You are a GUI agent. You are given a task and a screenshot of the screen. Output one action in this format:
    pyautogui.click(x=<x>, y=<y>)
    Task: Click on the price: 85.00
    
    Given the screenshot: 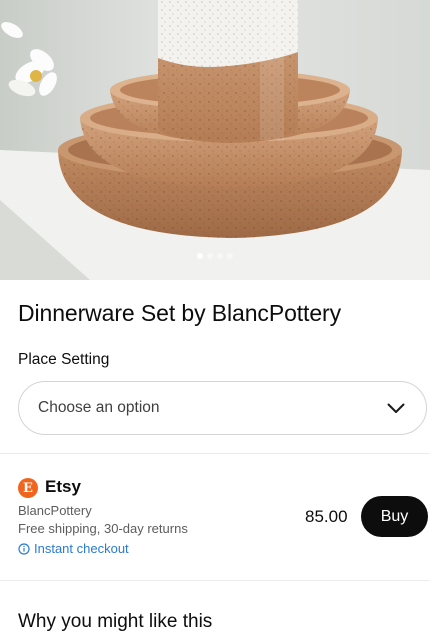 What is the action you would take?
    pyautogui.click(x=326, y=516)
    